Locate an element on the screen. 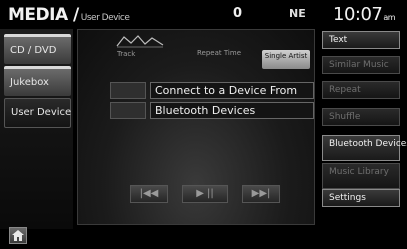  shuffle-button: Shuffle is located at coordinates (361, 117).